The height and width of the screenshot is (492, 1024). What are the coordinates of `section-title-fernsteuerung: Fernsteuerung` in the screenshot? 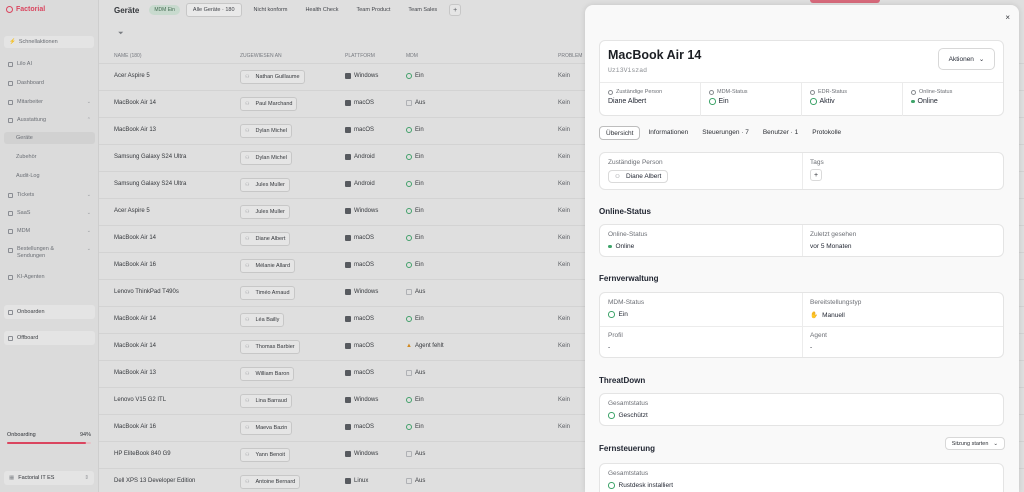 It's located at (627, 448).